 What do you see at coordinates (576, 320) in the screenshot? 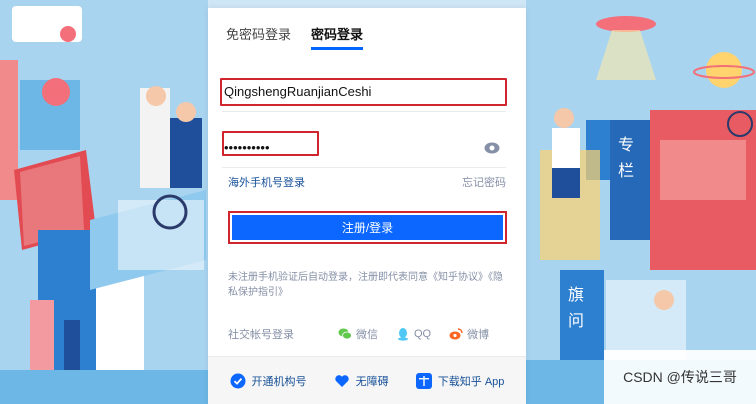
I see `svg-text: 问` at bounding box center [576, 320].